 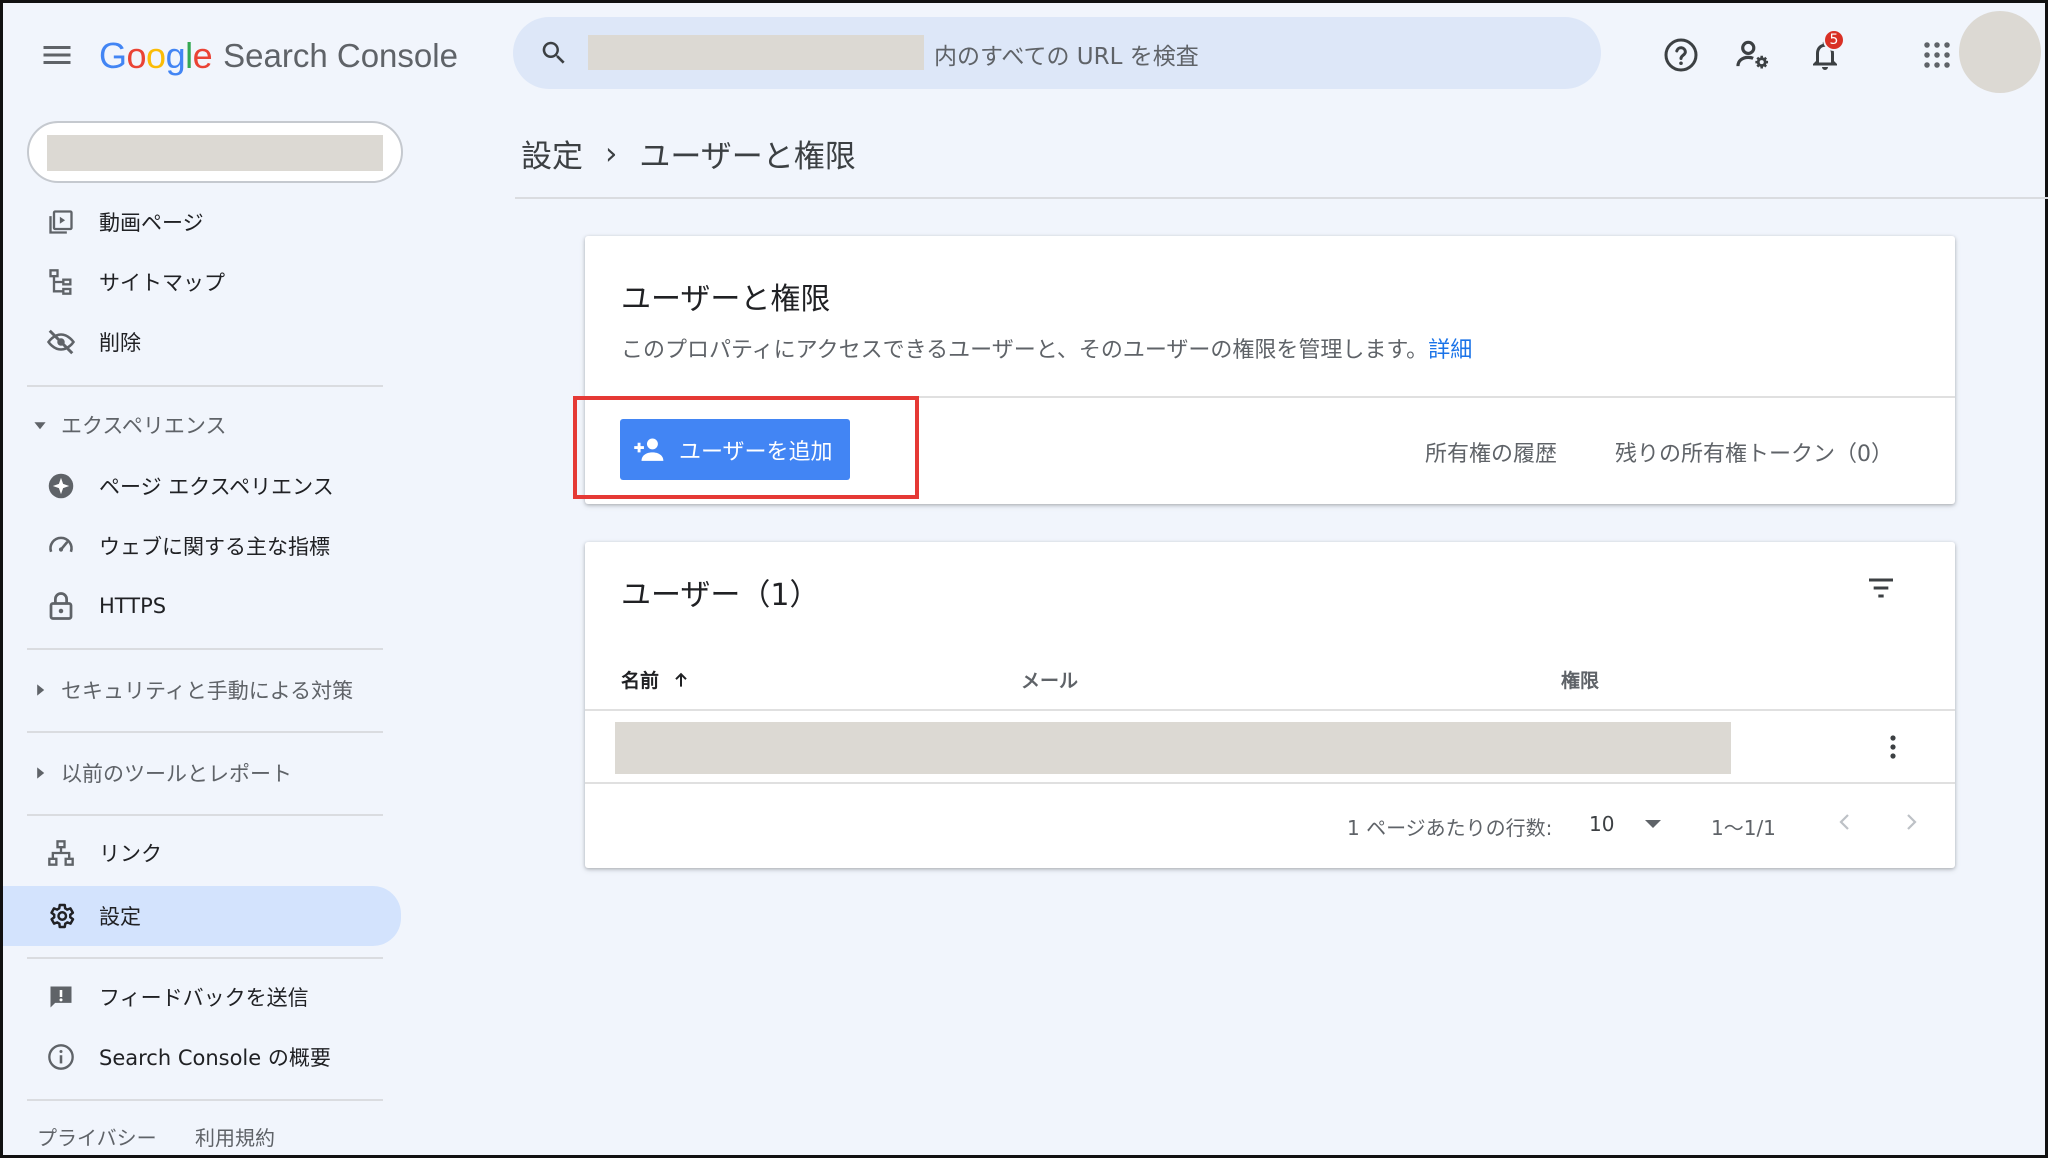 I want to click on sidebar-item-label: 設定, so click(x=120, y=917).